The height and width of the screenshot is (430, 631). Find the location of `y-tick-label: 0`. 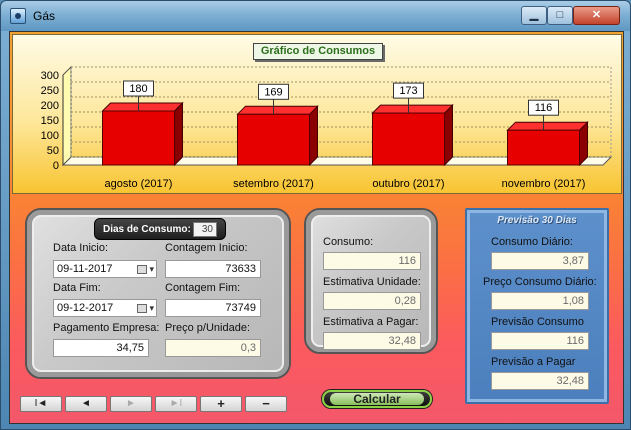

y-tick-label: 0 is located at coordinates (56, 166).